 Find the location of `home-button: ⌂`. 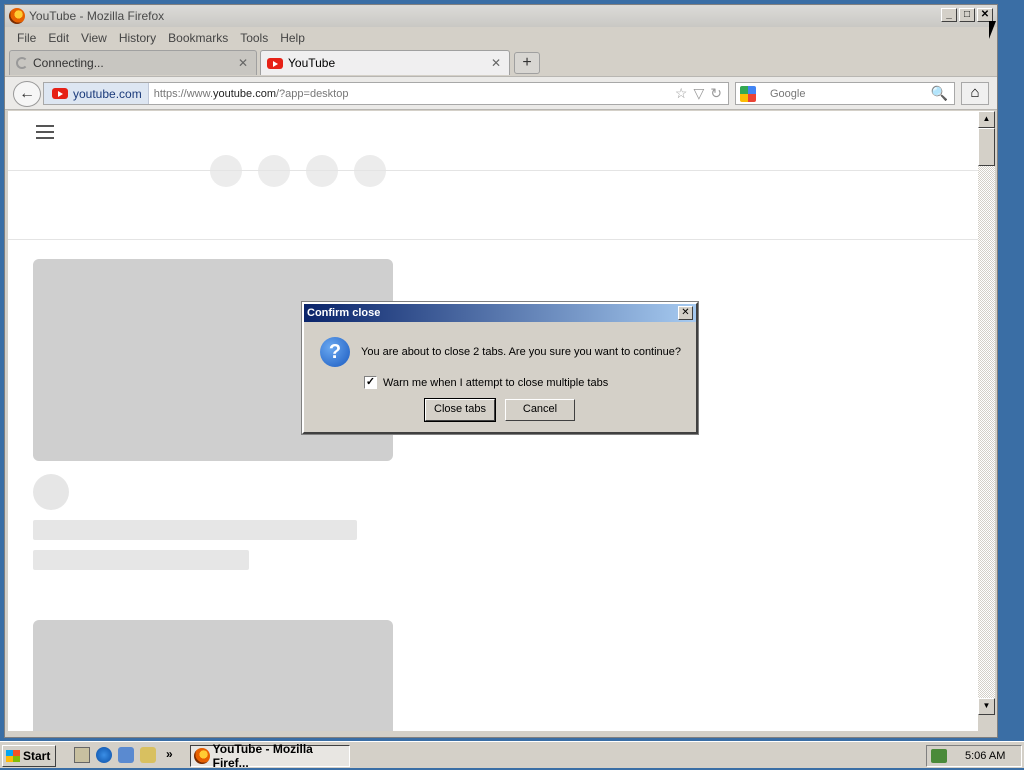

home-button: ⌂ is located at coordinates (975, 93).